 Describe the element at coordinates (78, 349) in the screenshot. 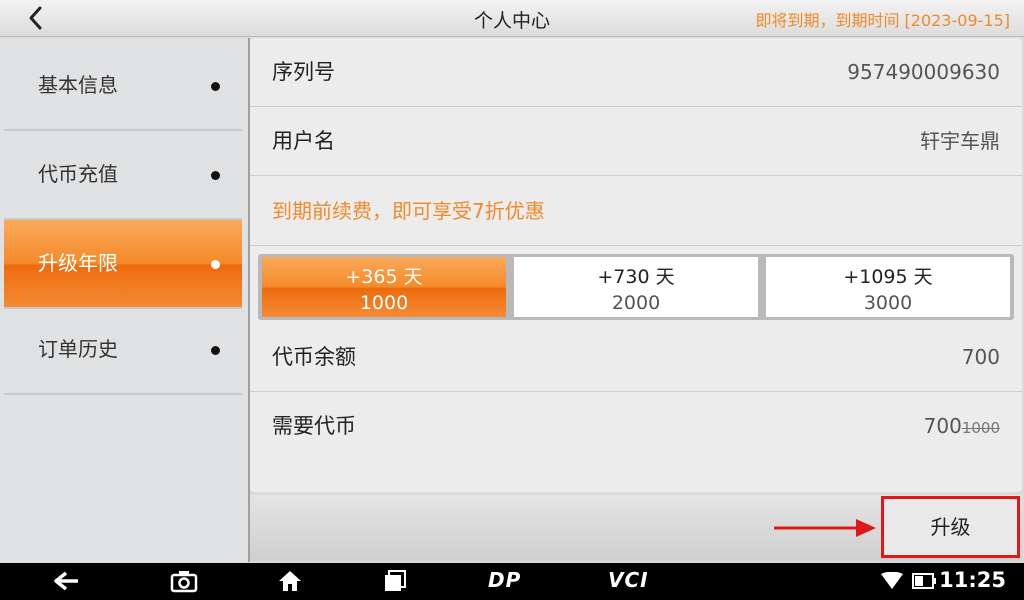

I see `sidebar-item-label: 订单历史` at that location.